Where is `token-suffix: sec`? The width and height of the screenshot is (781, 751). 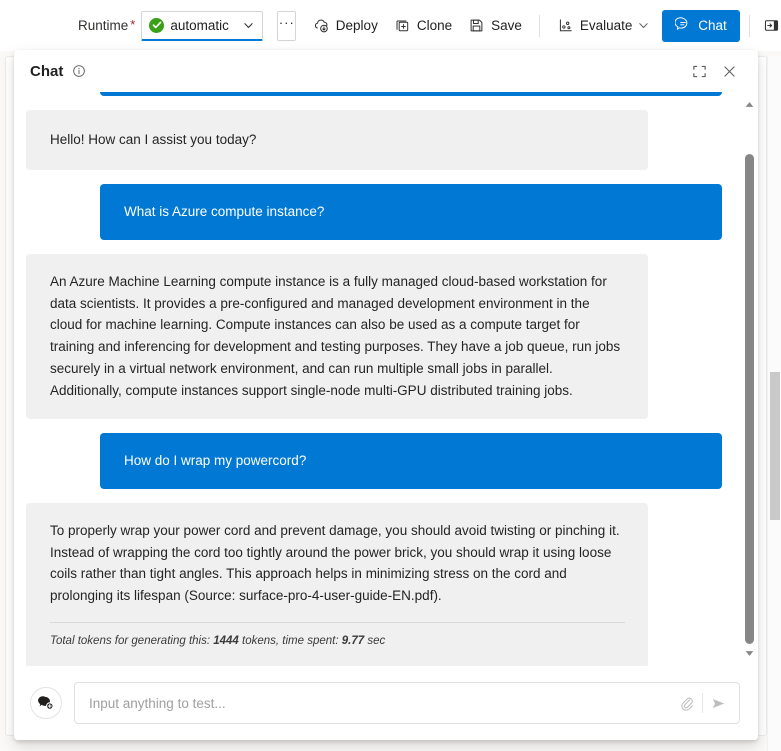 token-suffix: sec is located at coordinates (375, 641).